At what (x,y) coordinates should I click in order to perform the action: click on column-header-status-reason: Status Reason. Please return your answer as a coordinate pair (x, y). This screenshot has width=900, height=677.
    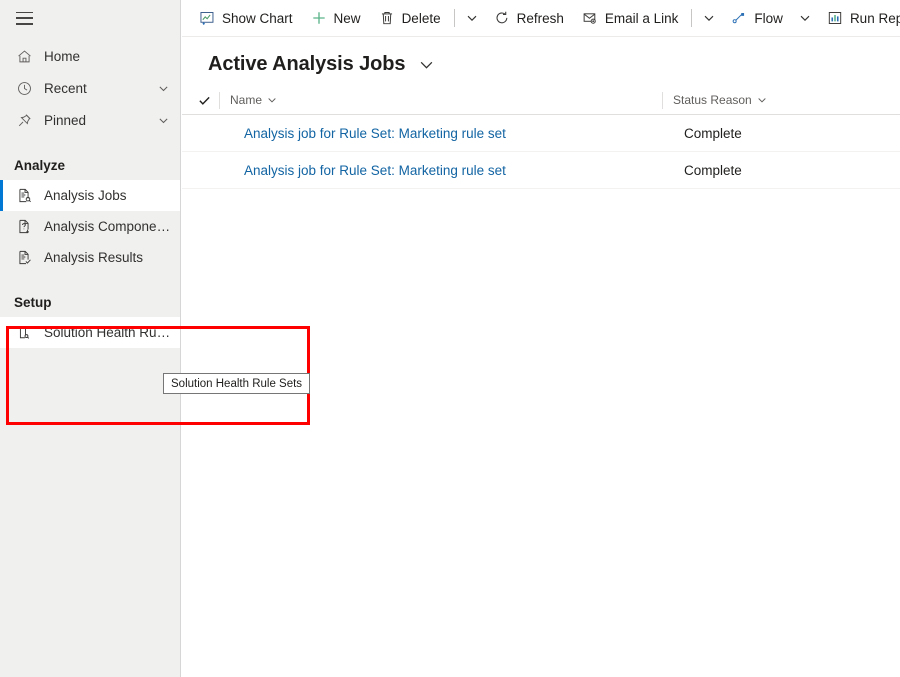
    Looking at the image, I should click on (781, 100).